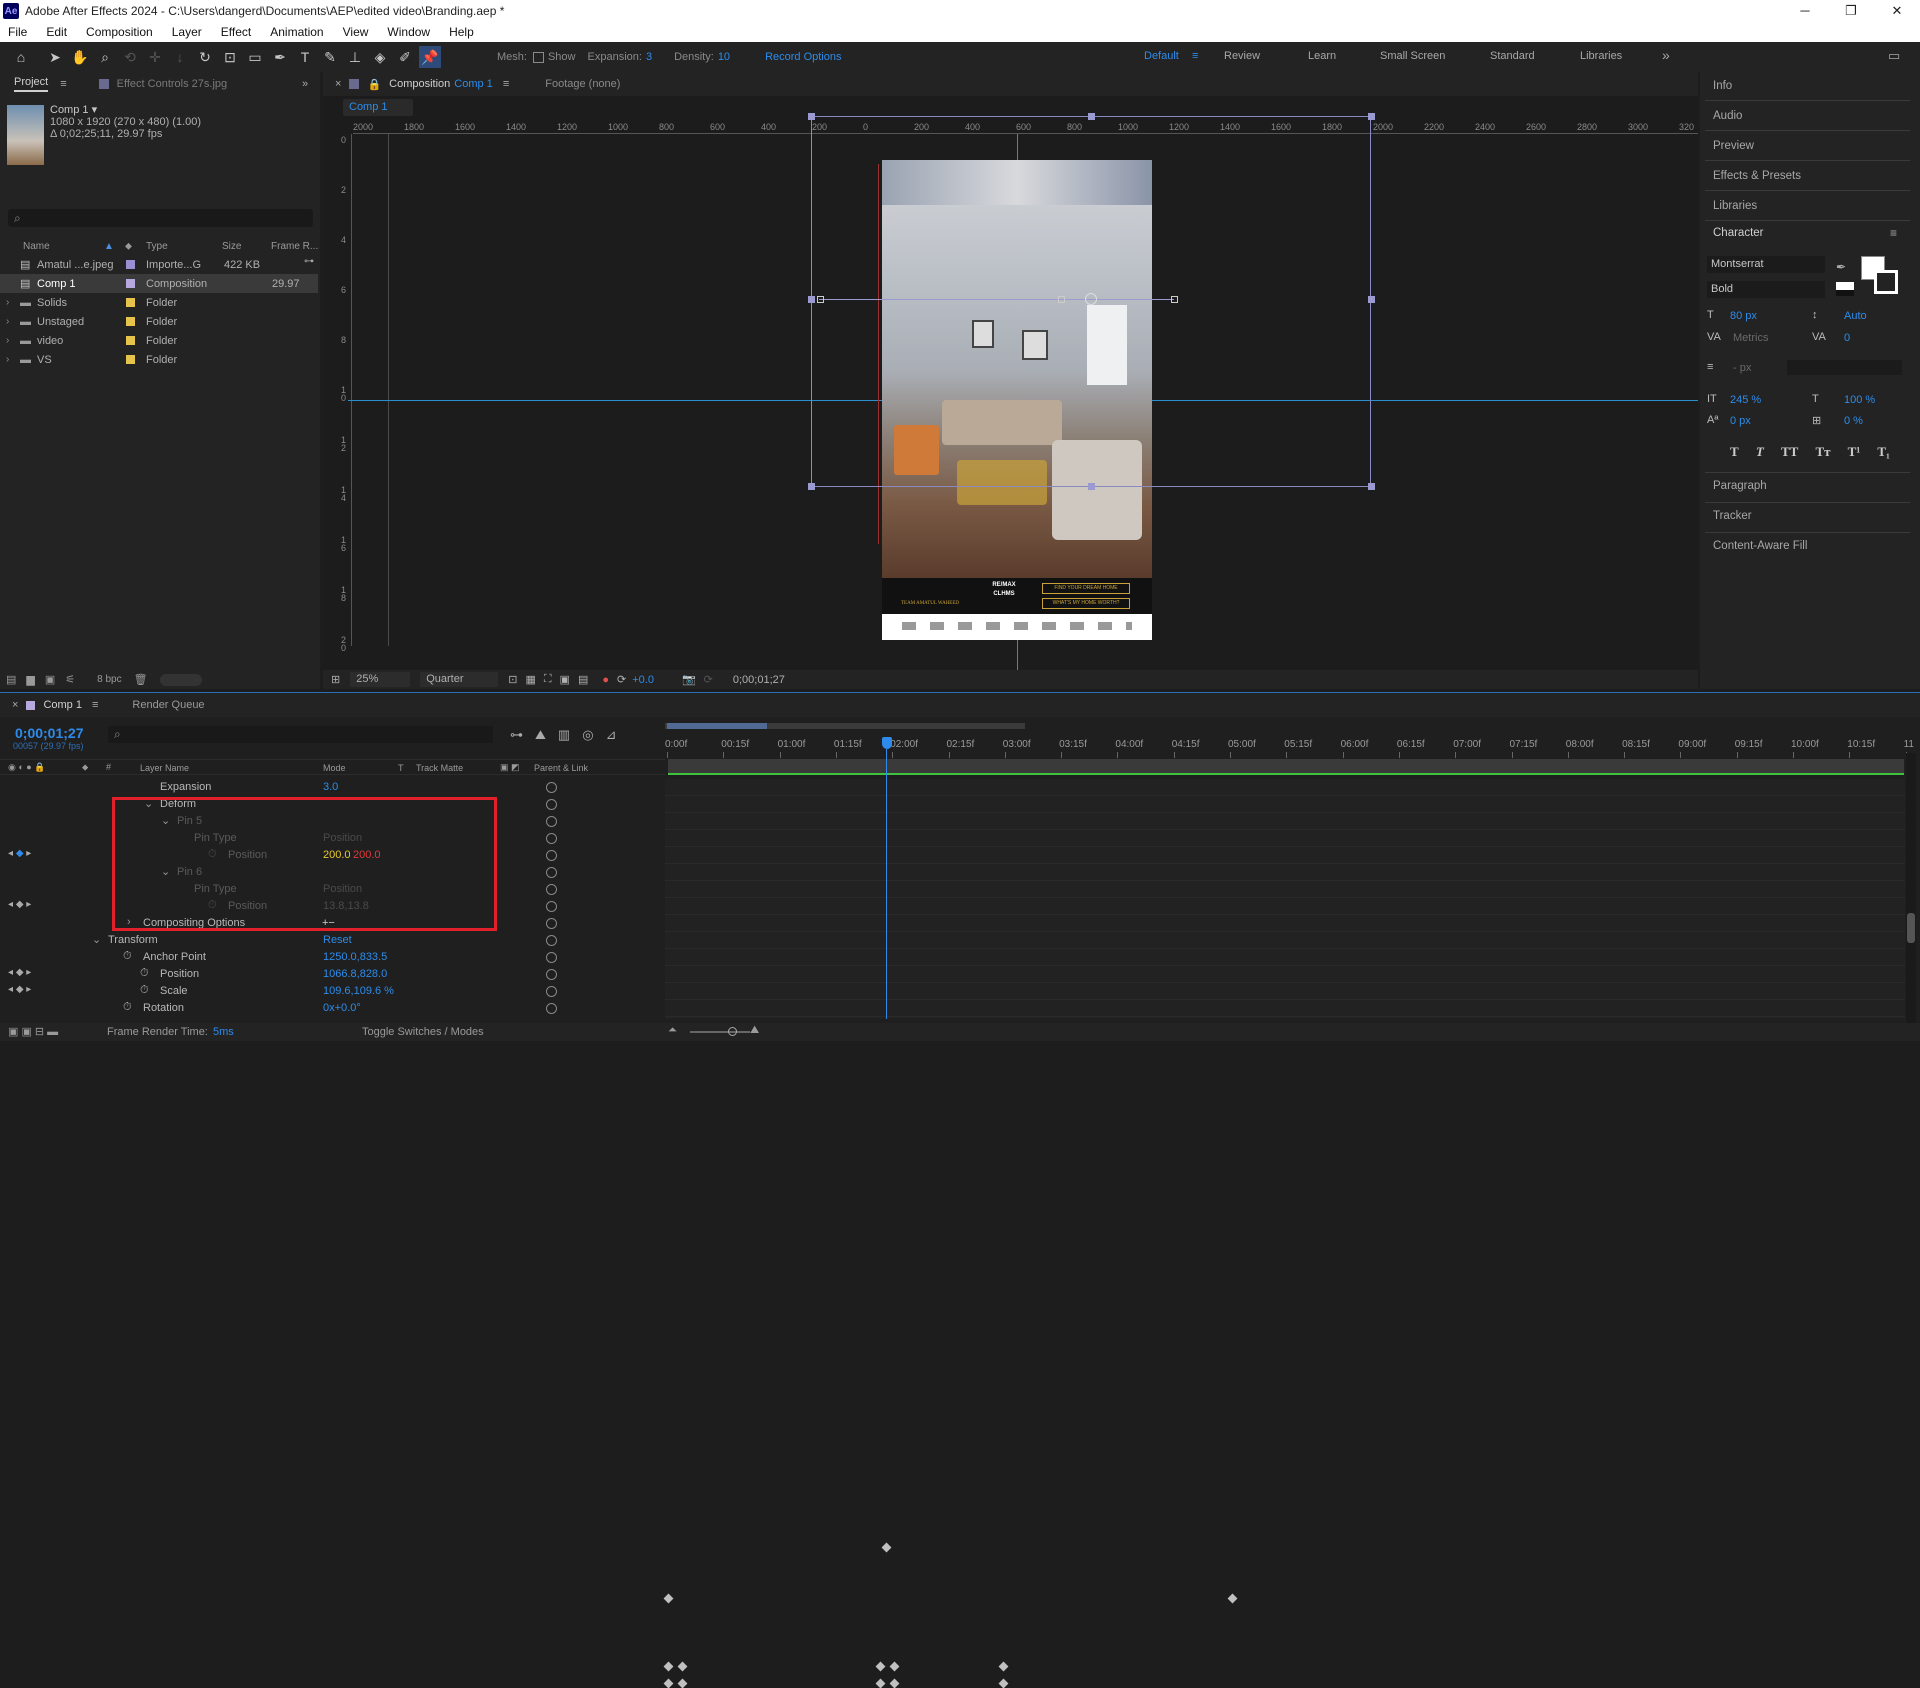  Describe the element at coordinates (1735, 206) in the screenshot. I see `panel-libraries: Libraries` at that location.